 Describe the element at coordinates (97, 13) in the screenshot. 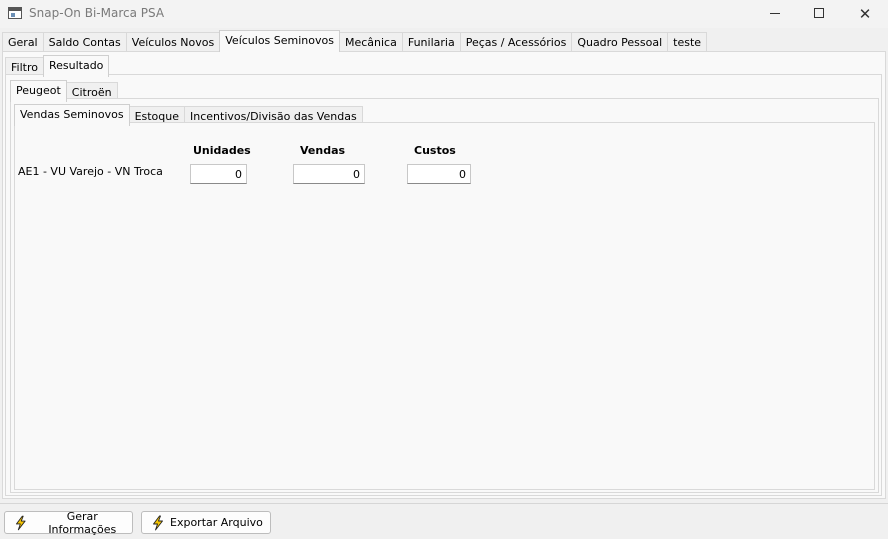

I see `window-title: Snap-On Bi-Marca PSA` at that location.